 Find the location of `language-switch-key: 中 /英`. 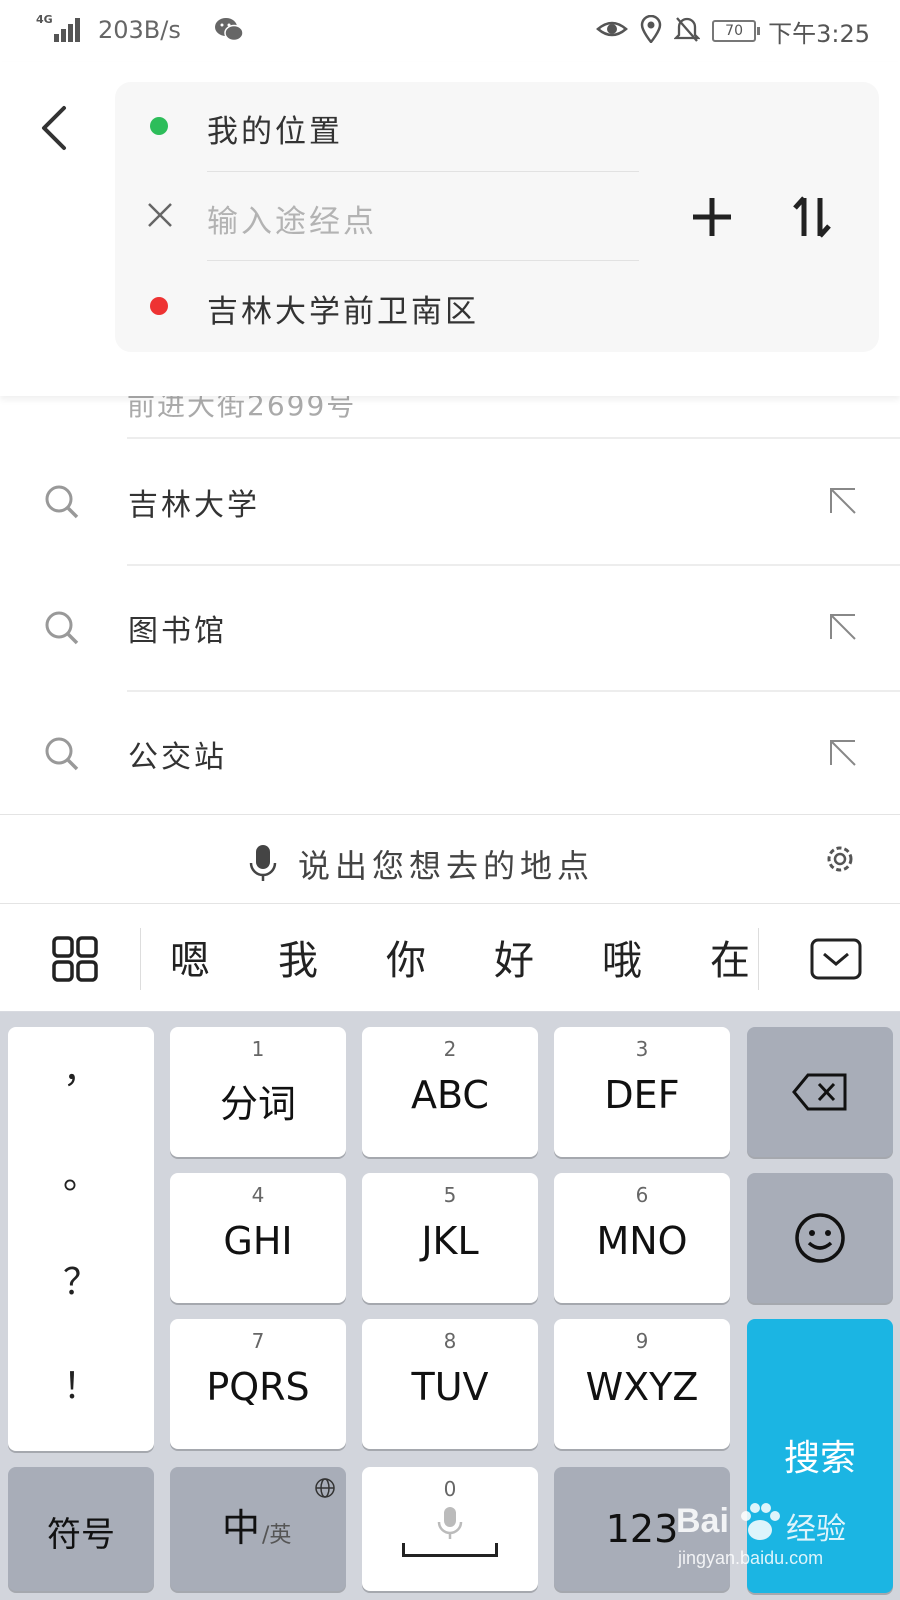

language-switch-key: 中 /英 is located at coordinates (258, 1529).